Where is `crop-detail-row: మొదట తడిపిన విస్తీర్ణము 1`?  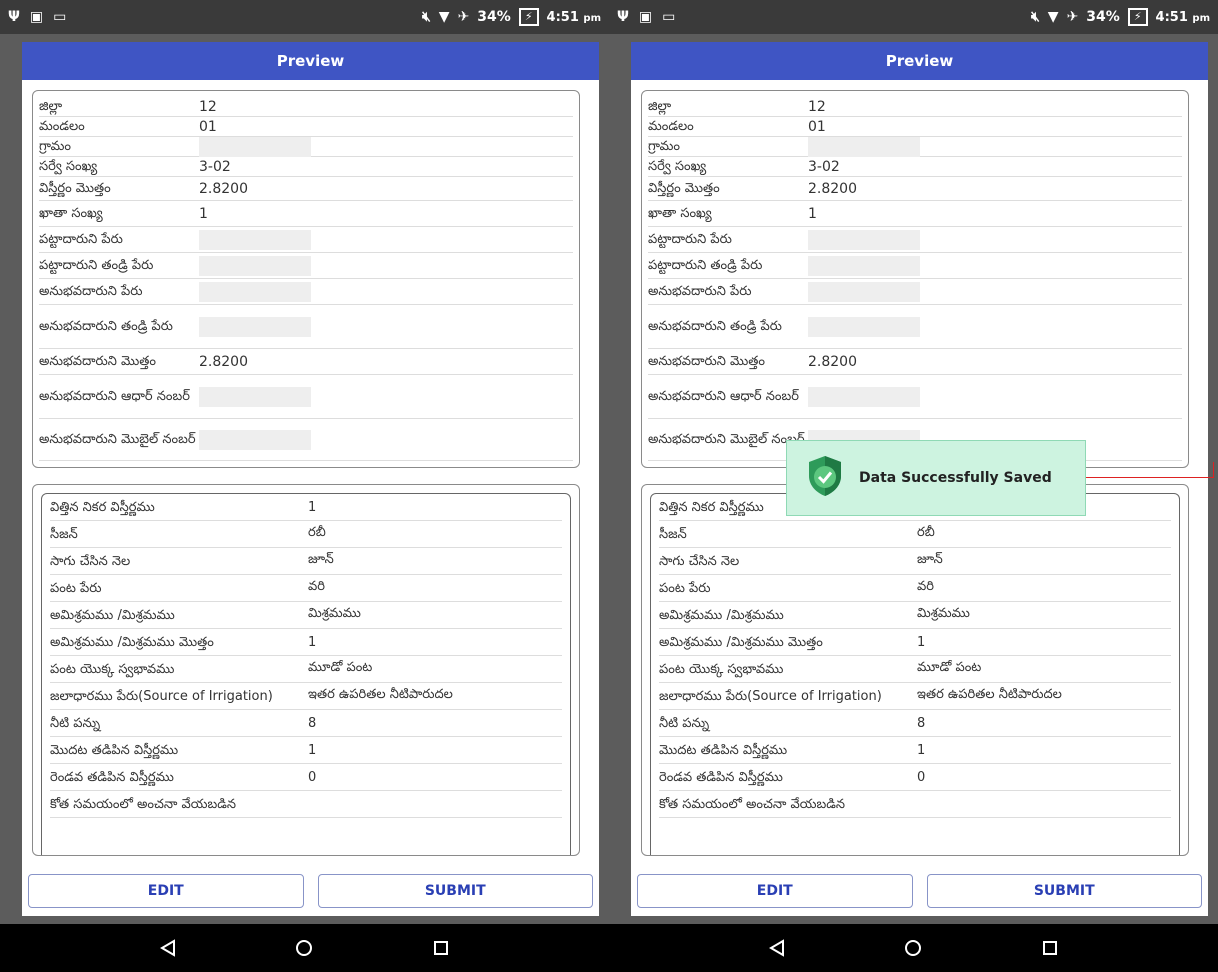
crop-detail-row: మొదట తడిపిన విస్తీర్ణము 1 is located at coordinates (306, 750).